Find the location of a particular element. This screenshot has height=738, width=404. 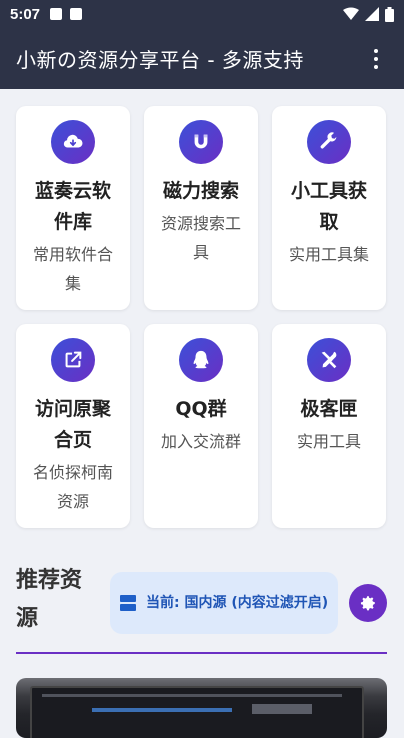

card-desc: 常用软件合集 is located at coordinates (72, 269).